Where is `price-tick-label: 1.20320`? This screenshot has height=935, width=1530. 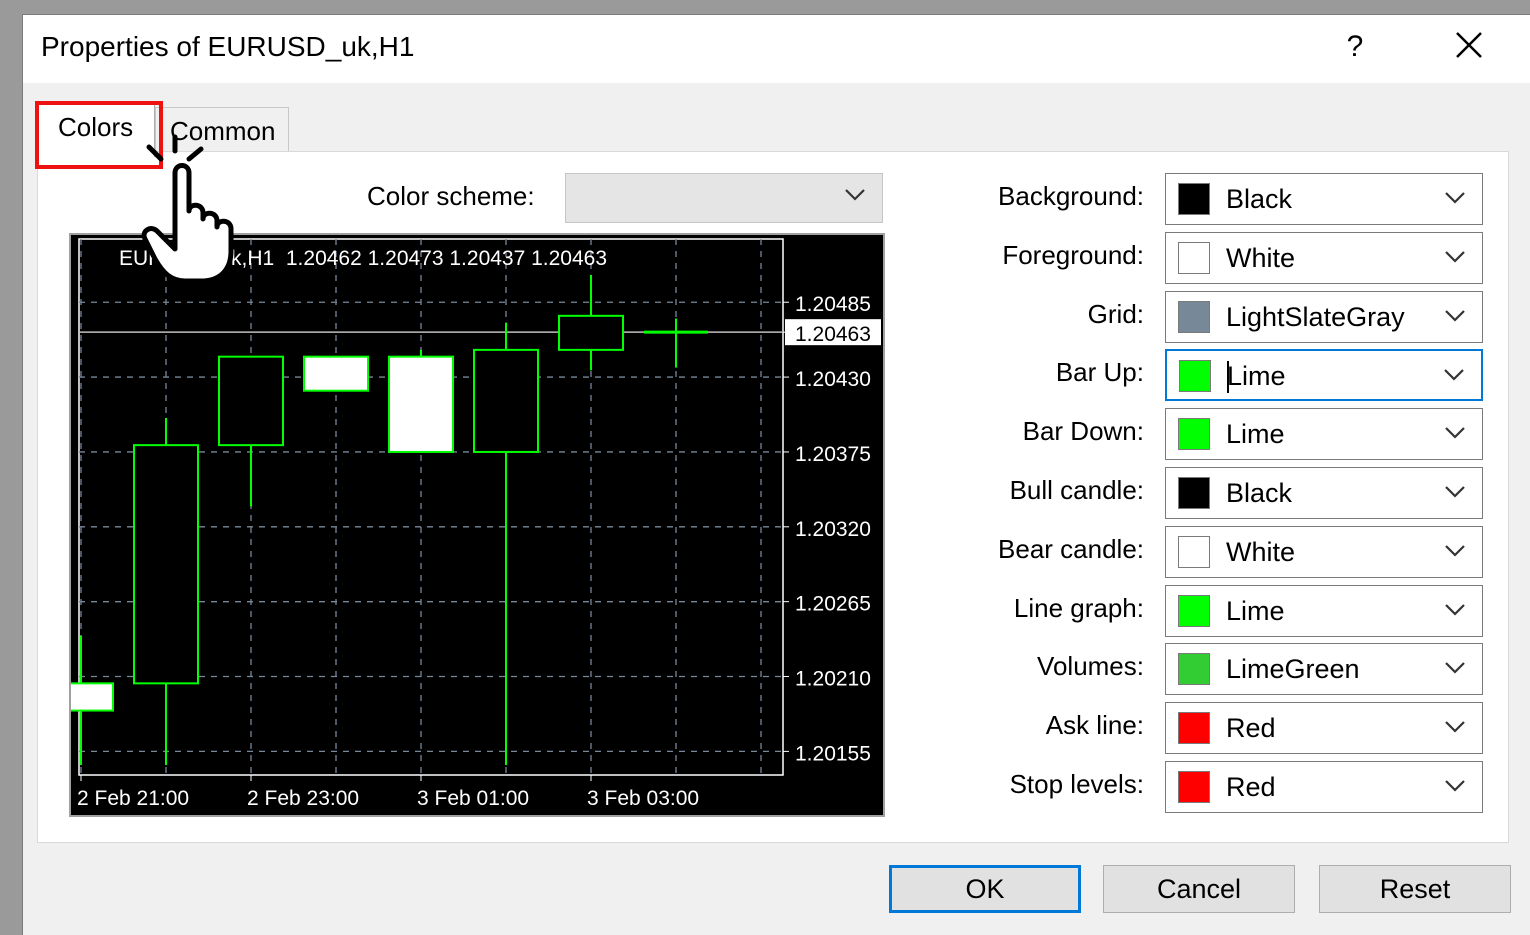 price-tick-label: 1.20320 is located at coordinates (833, 529).